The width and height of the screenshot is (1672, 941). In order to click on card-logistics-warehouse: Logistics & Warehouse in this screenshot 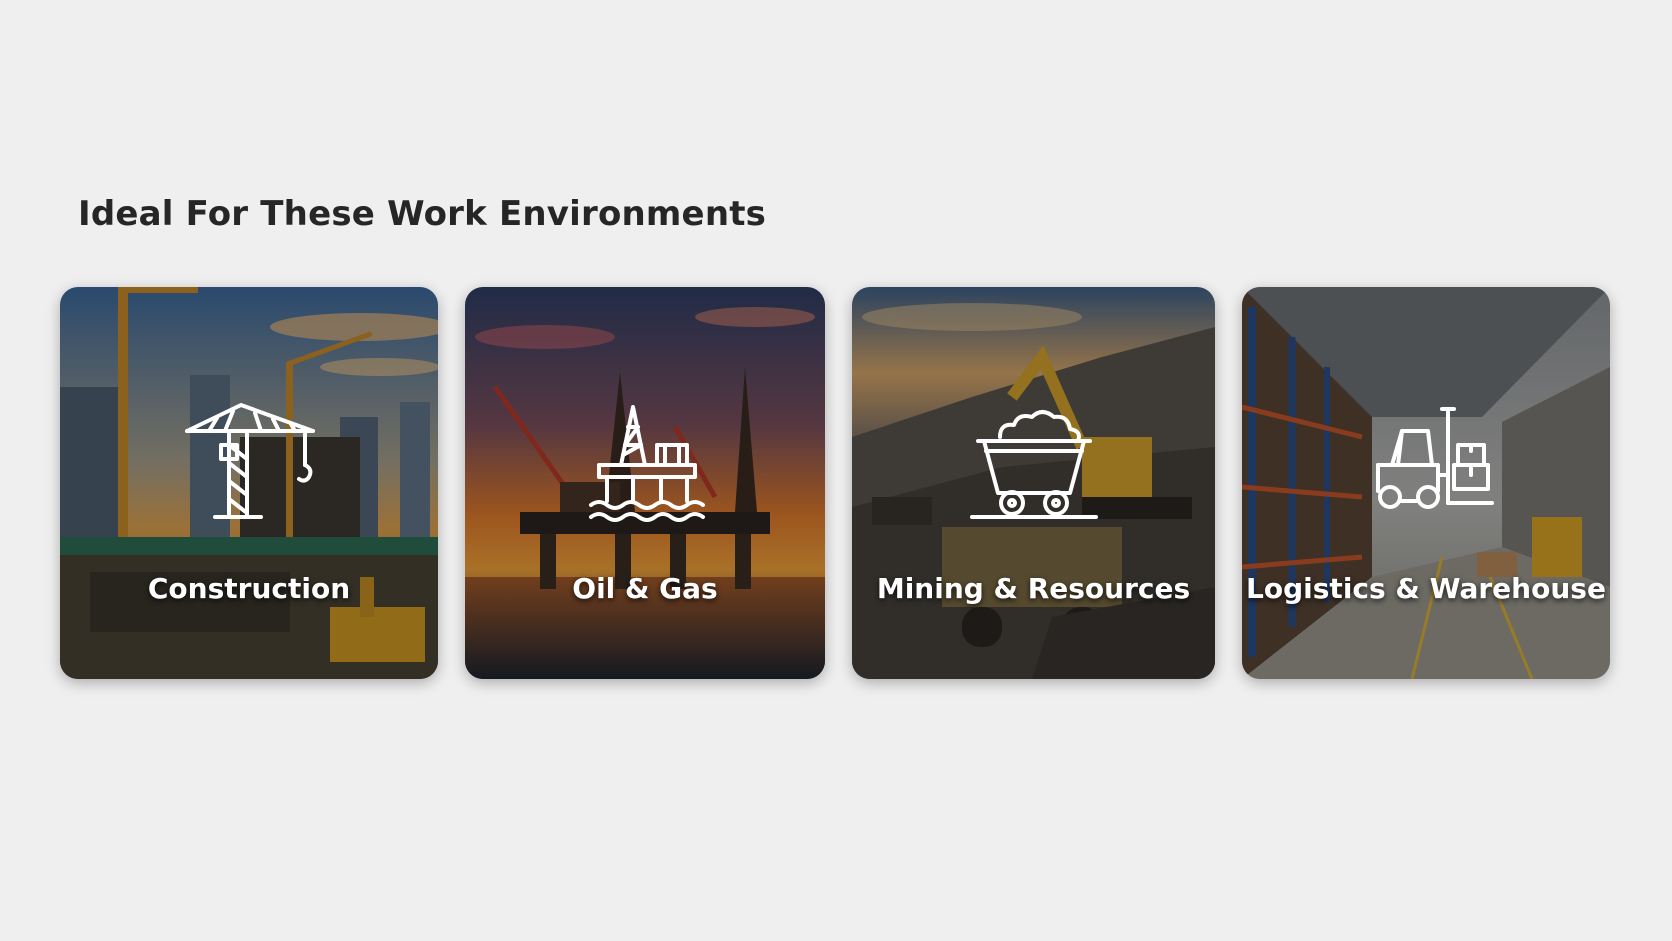, I will do `click(1426, 483)`.